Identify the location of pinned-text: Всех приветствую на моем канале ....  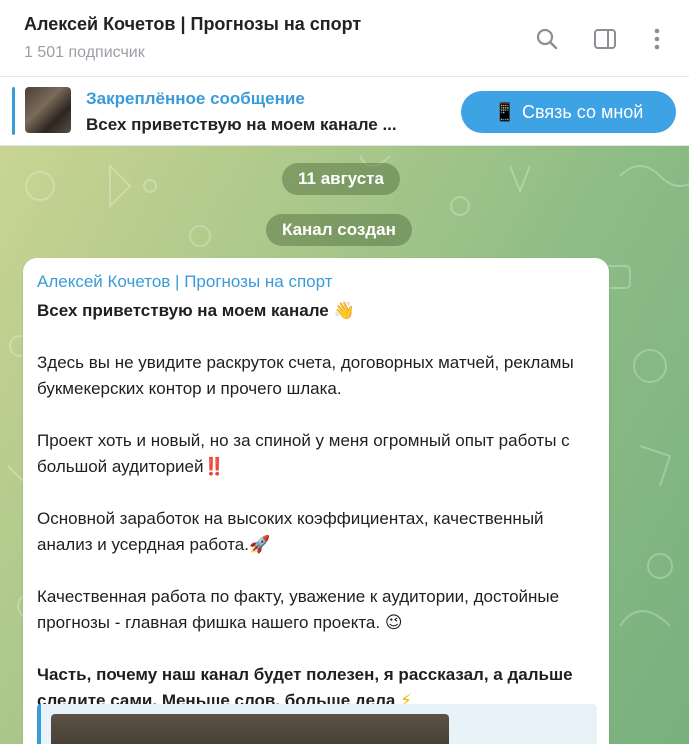
(241, 124).